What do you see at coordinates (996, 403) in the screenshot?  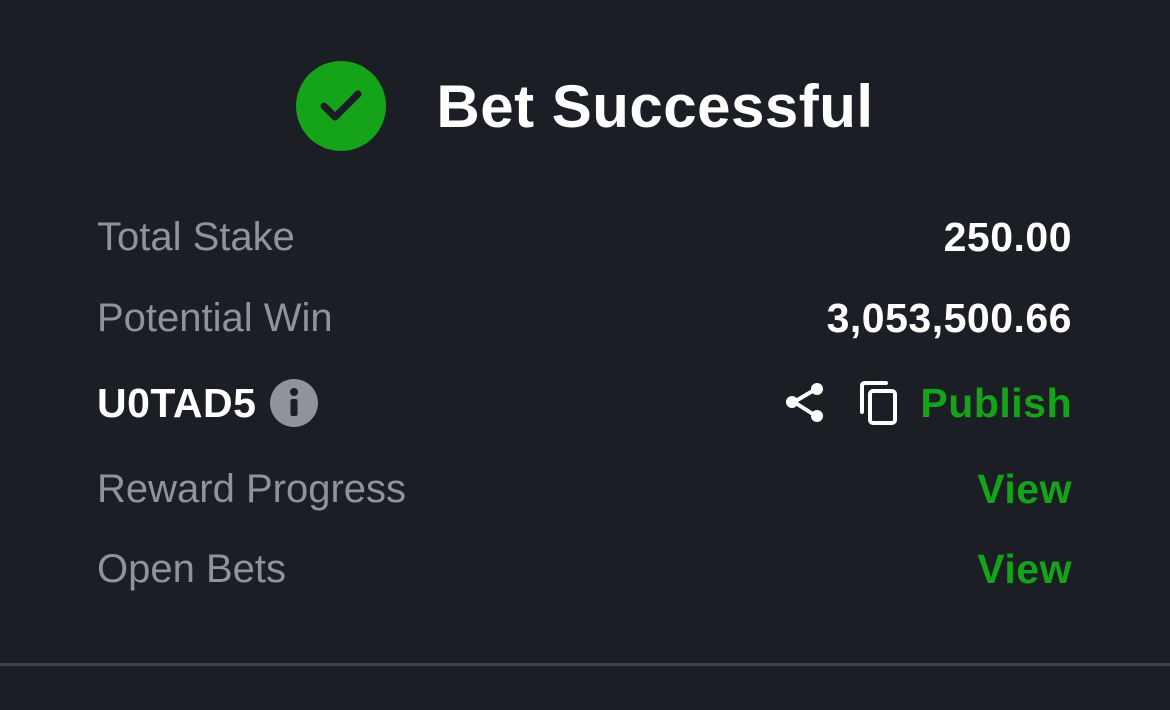 I see `publish-button: Publish` at bounding box center [996, 403].